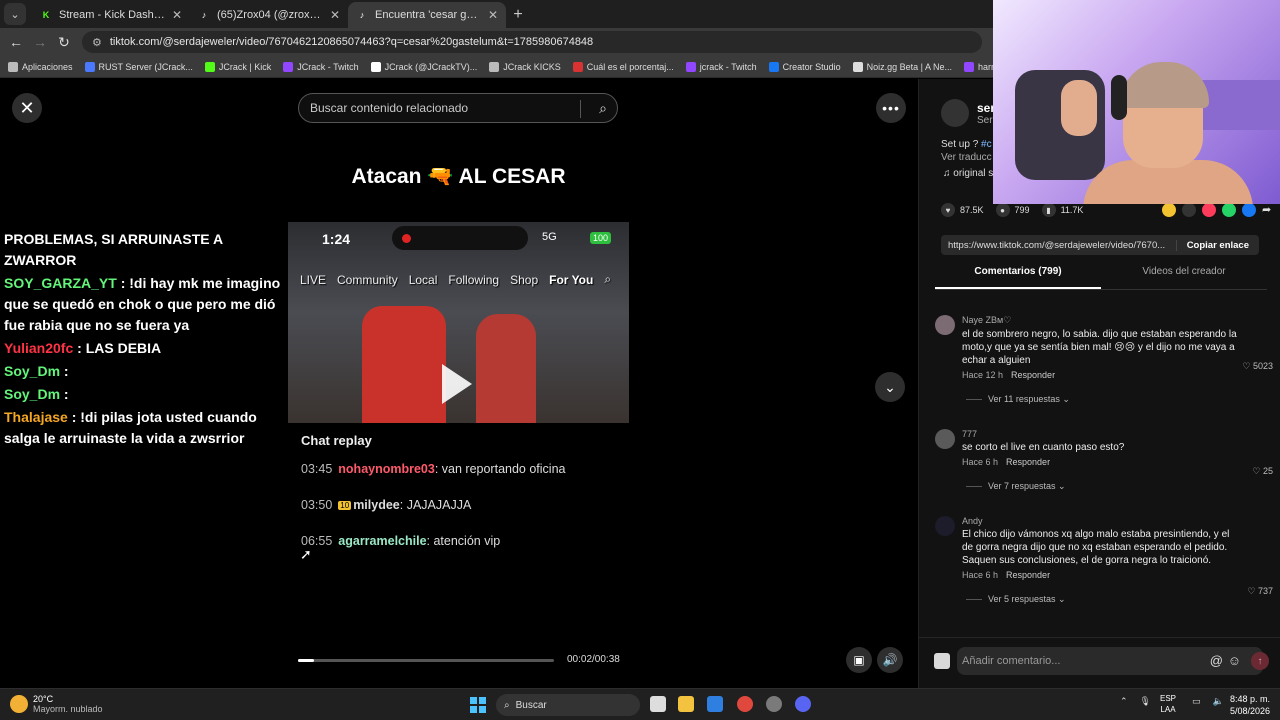  I want to click on network-icon: ▭, so click(1196, 701).